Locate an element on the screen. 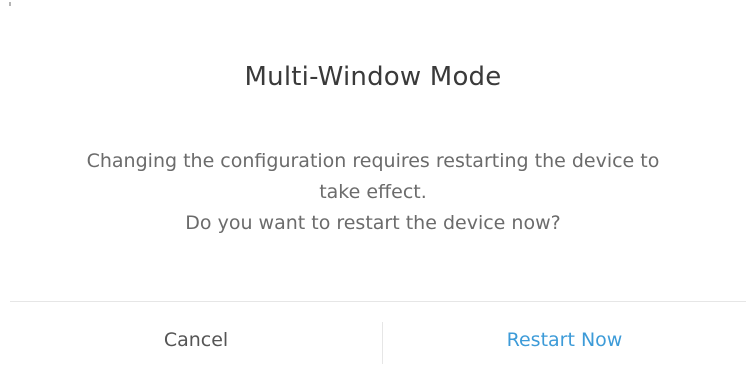 Image resolution: width=746 pixels, height=378 pixels. cancel-button: Cancel is located at coordinates (196, 340).